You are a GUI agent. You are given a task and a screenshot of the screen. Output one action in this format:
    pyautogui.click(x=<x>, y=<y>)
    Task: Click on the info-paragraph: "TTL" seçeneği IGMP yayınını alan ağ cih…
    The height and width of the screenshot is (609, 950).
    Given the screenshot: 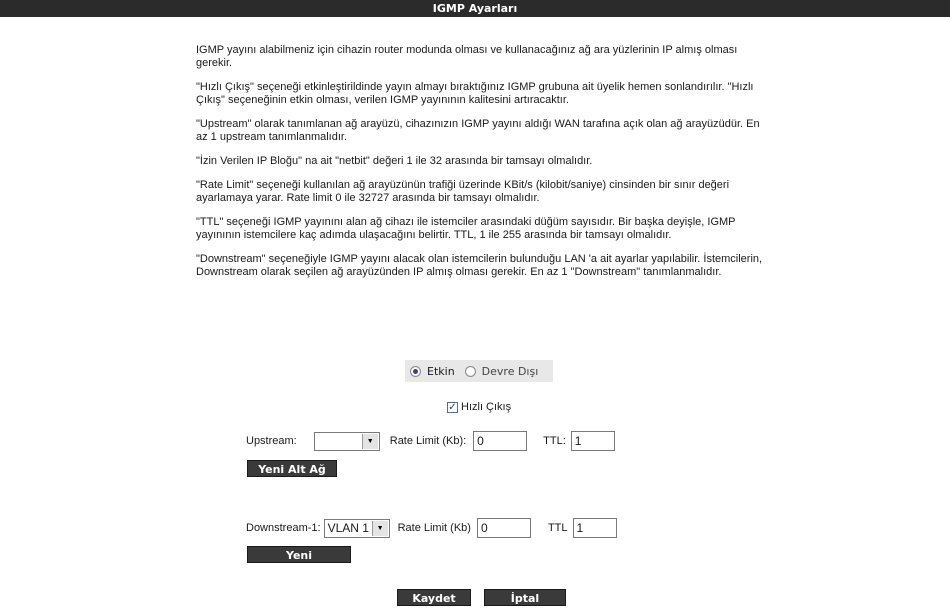 What is the action you would take?
    pyautogui.click(x=466, y=228)
    